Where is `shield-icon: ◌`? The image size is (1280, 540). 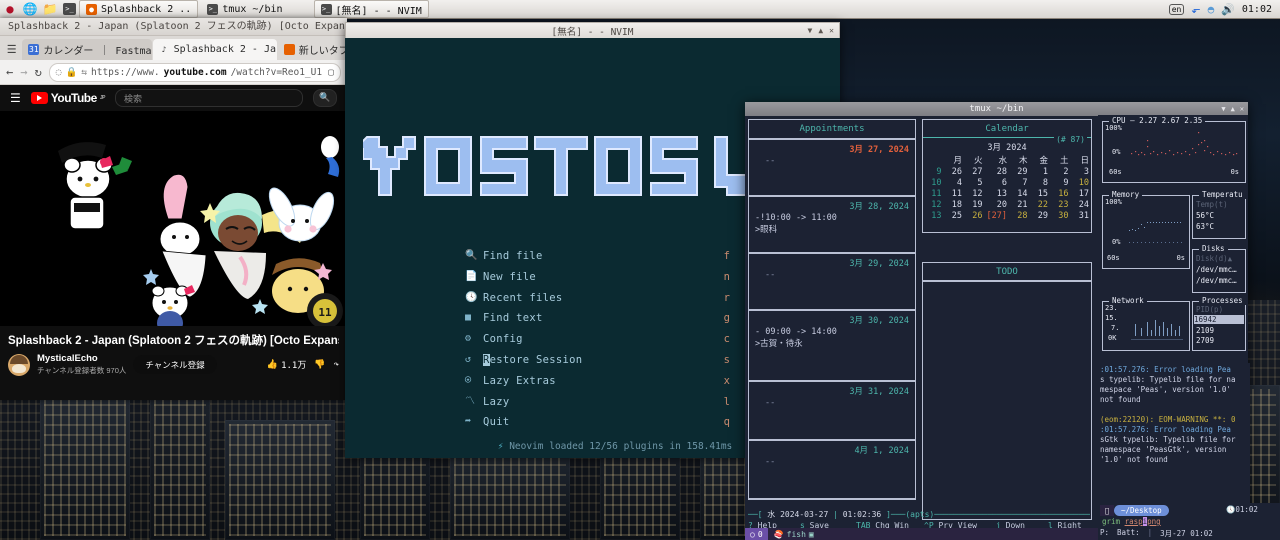 shield-icon: ◌ is located at coordinates (59, 72).